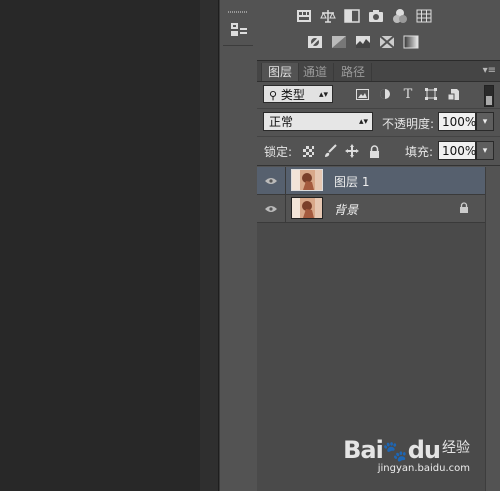 Image resolution: width=500 pixels, height=491 pixels. Describe the element at coordinates (308, 151) in the screenshot. I see `lock-transparent-pixels-icon` at that location.